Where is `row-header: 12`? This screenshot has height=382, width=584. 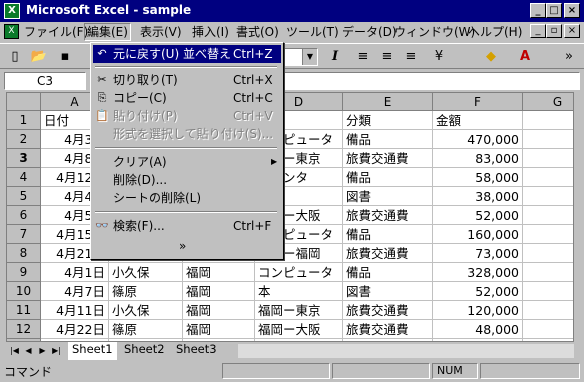 row-header: 12 is located at coordinates (24, 329).